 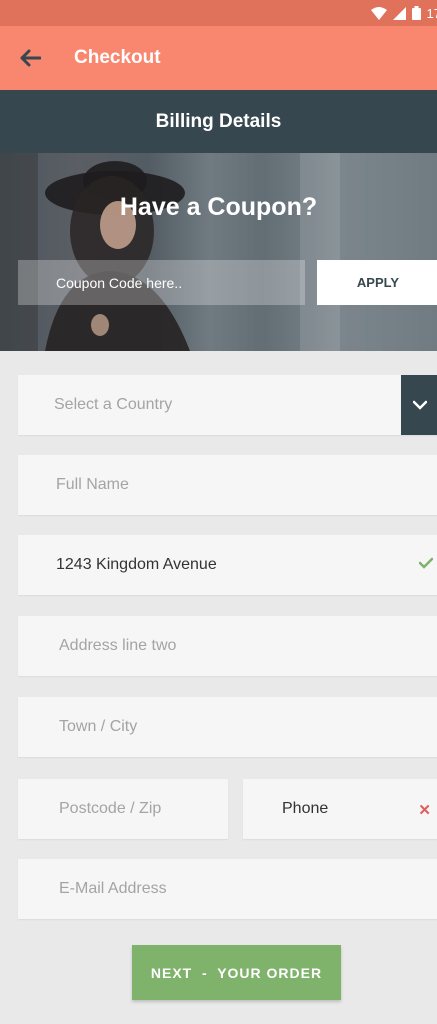 What do you see at coordinates (426, 563) in the screenshot?
I see `check-icon` at bounding box center [426, 563].